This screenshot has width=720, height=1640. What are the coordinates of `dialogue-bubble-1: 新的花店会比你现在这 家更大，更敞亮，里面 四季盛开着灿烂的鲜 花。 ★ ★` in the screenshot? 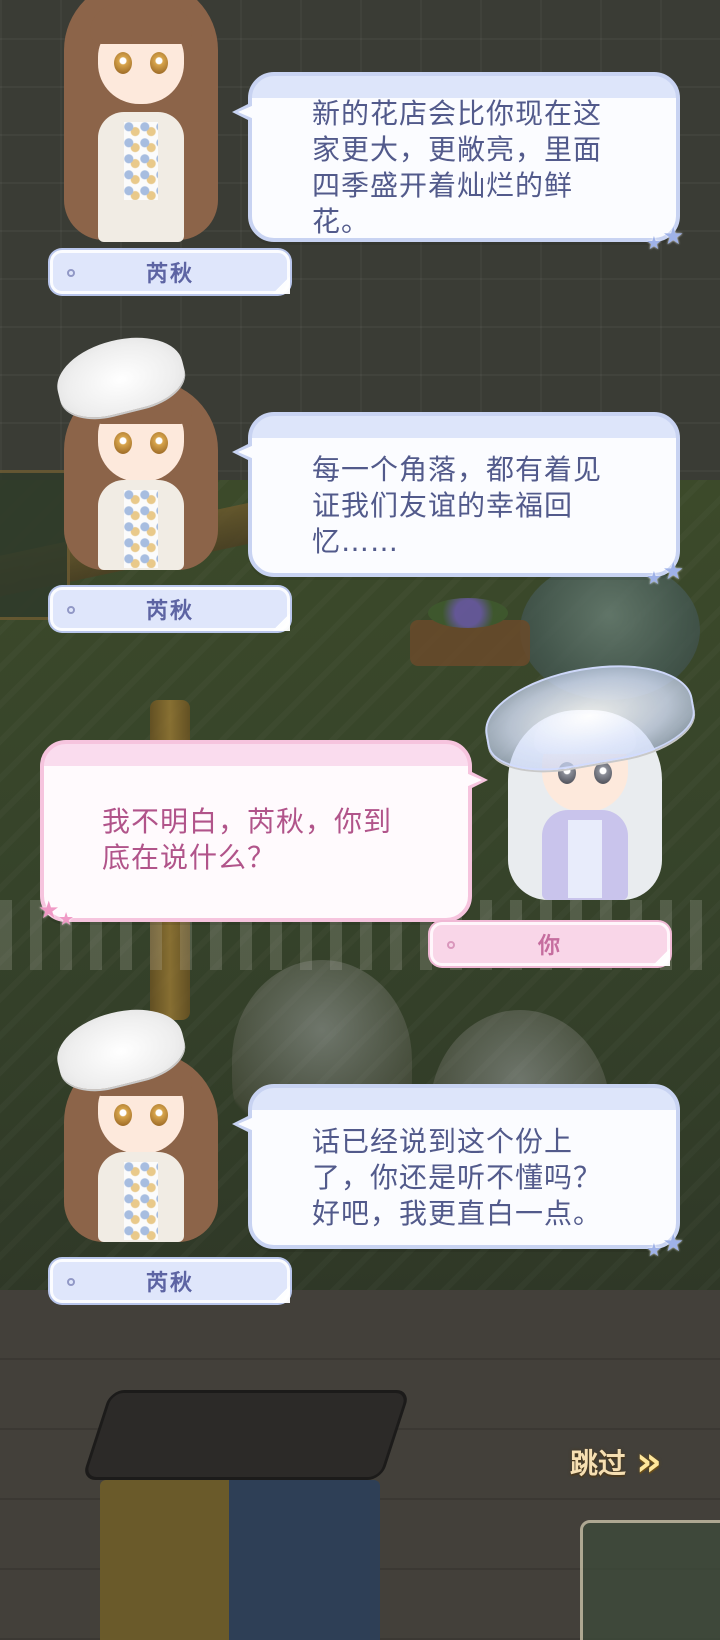 It's located at (458, 163).